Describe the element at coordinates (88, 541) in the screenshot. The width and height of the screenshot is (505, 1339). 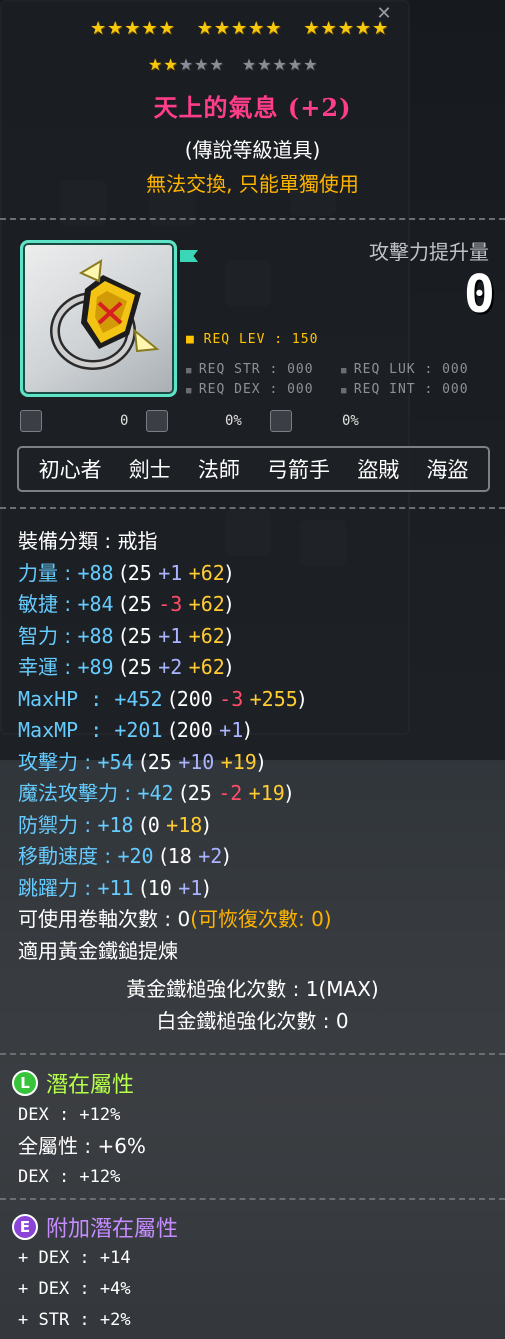
I see `stat-category: 裝備分類 : 戒指` at that location.